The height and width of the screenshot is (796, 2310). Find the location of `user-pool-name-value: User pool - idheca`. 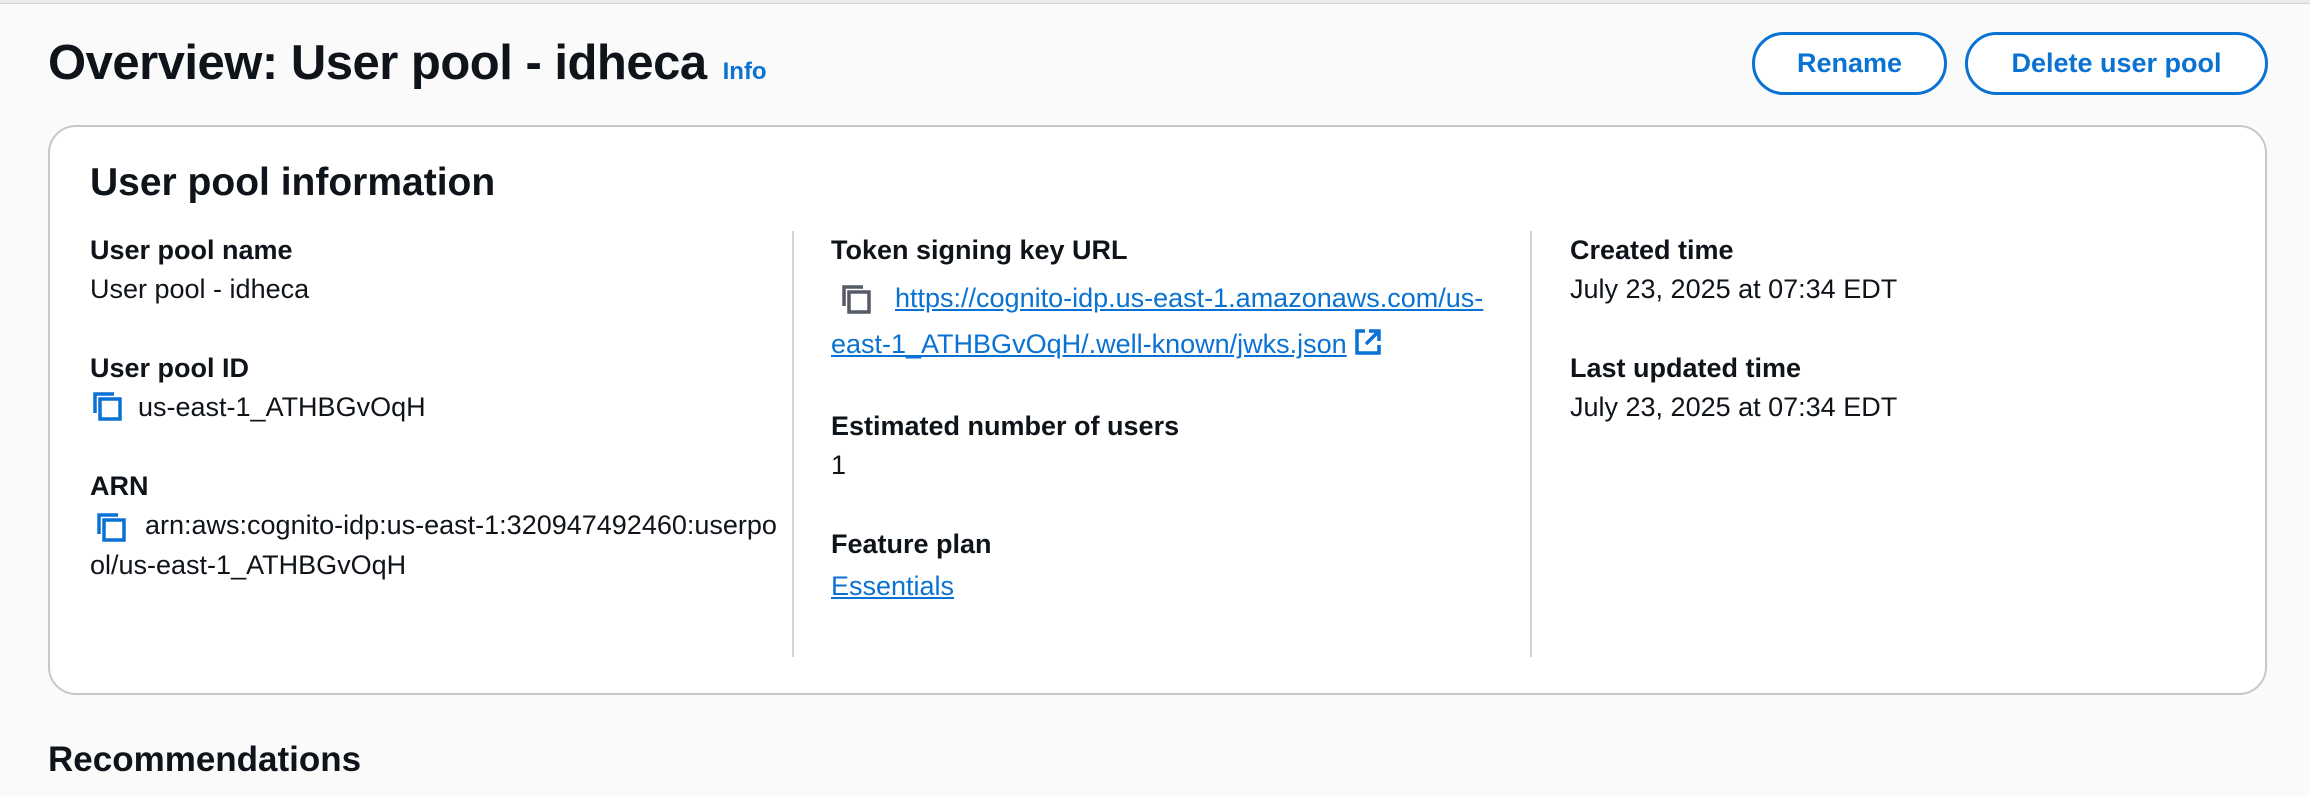

user-pool-name-value: User pool - idheca is located at coordinates (200, 289).